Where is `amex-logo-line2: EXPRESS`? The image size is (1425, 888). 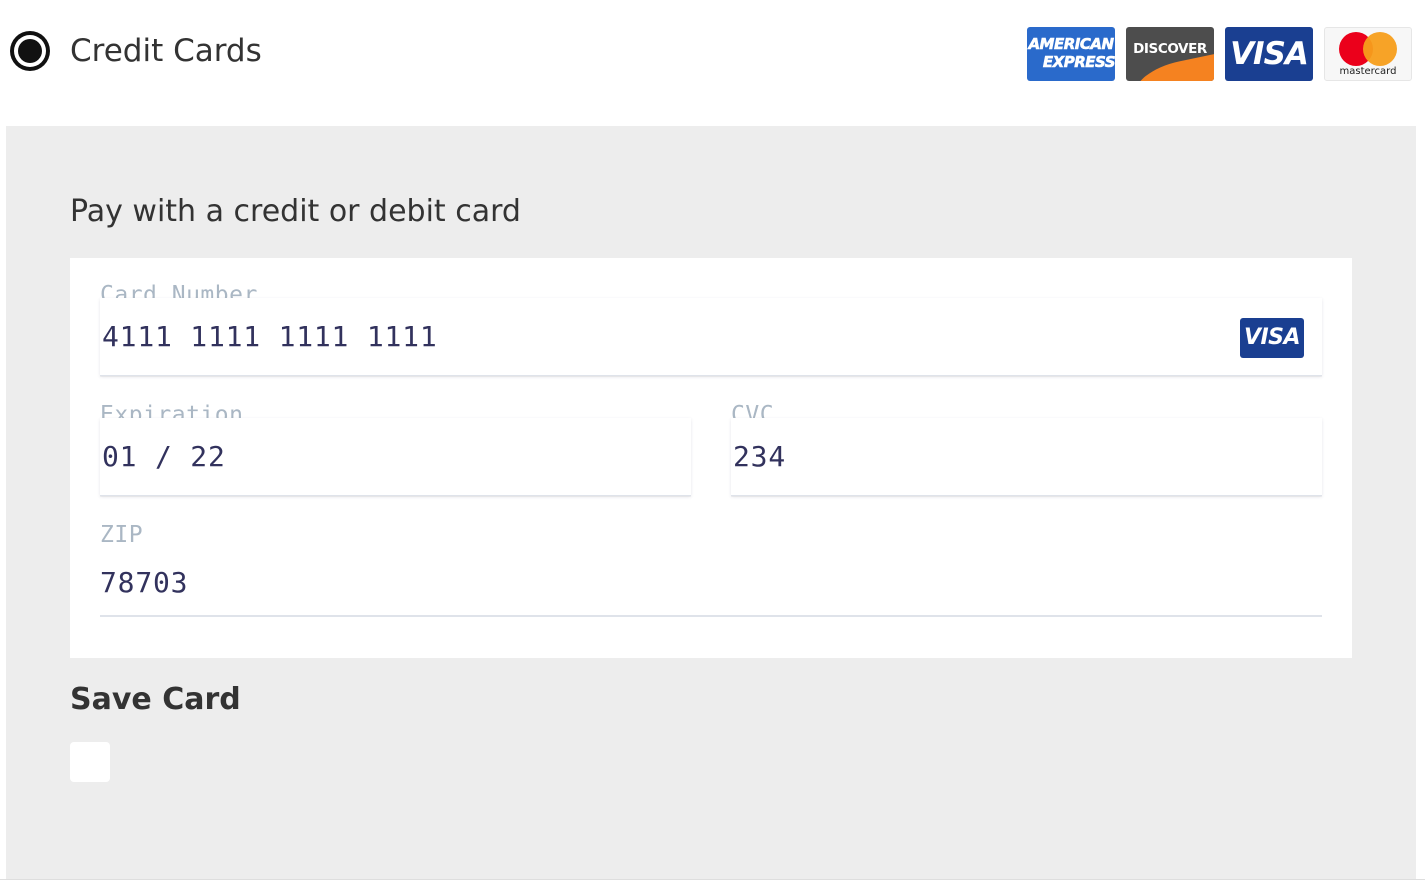
amex-logo-line2: EXPRESS is located at coordinates (1078, 62).